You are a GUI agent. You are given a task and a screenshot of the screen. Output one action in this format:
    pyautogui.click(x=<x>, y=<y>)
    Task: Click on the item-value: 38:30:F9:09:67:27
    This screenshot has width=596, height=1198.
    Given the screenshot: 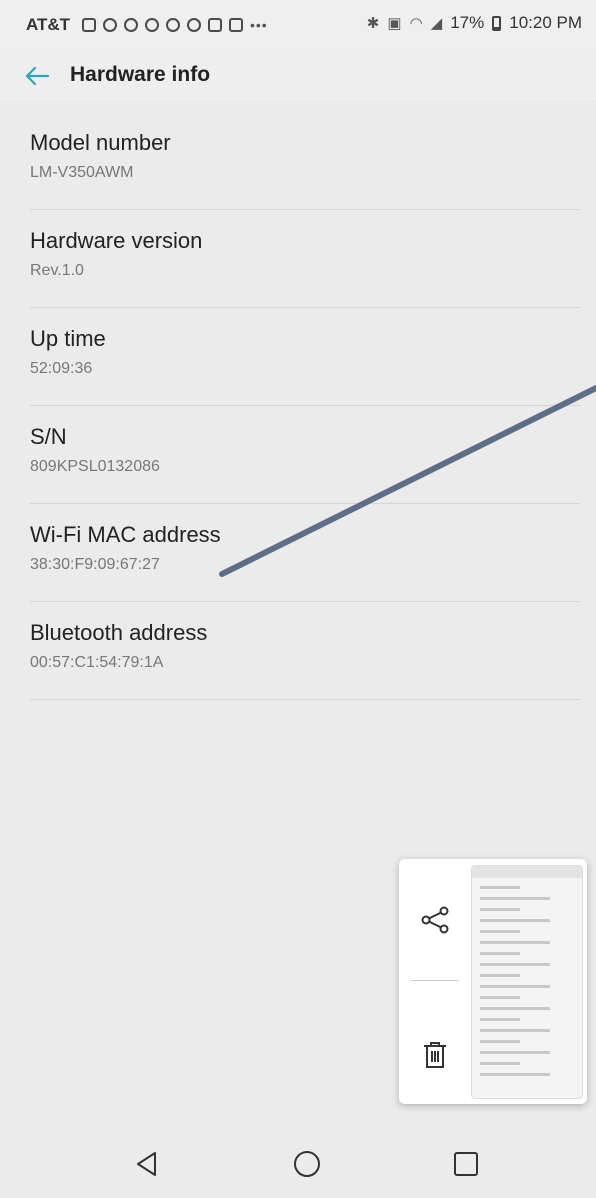 What is the action you would take?
    pyautogui.click(x=95, y=564)
    